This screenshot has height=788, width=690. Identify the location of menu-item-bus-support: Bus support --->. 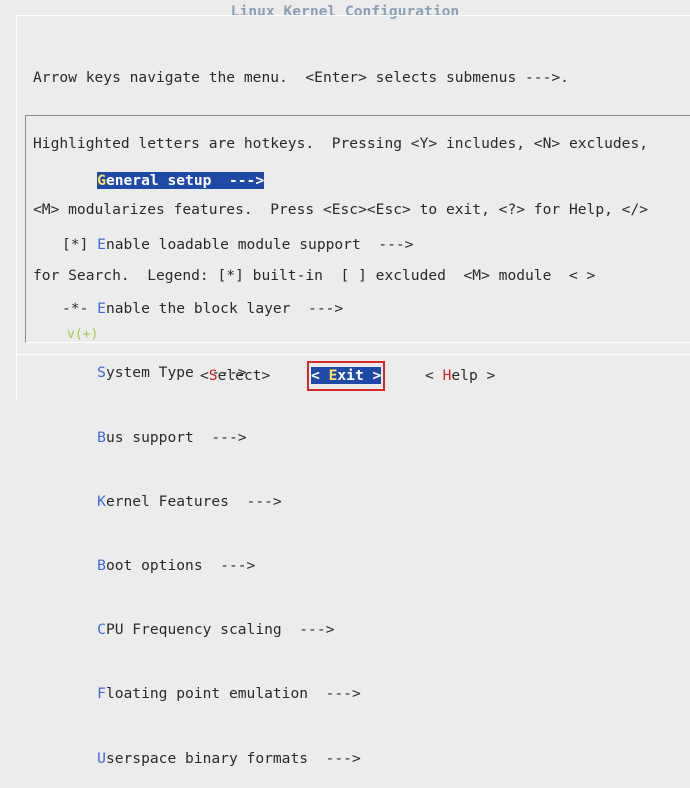
(237, 437).